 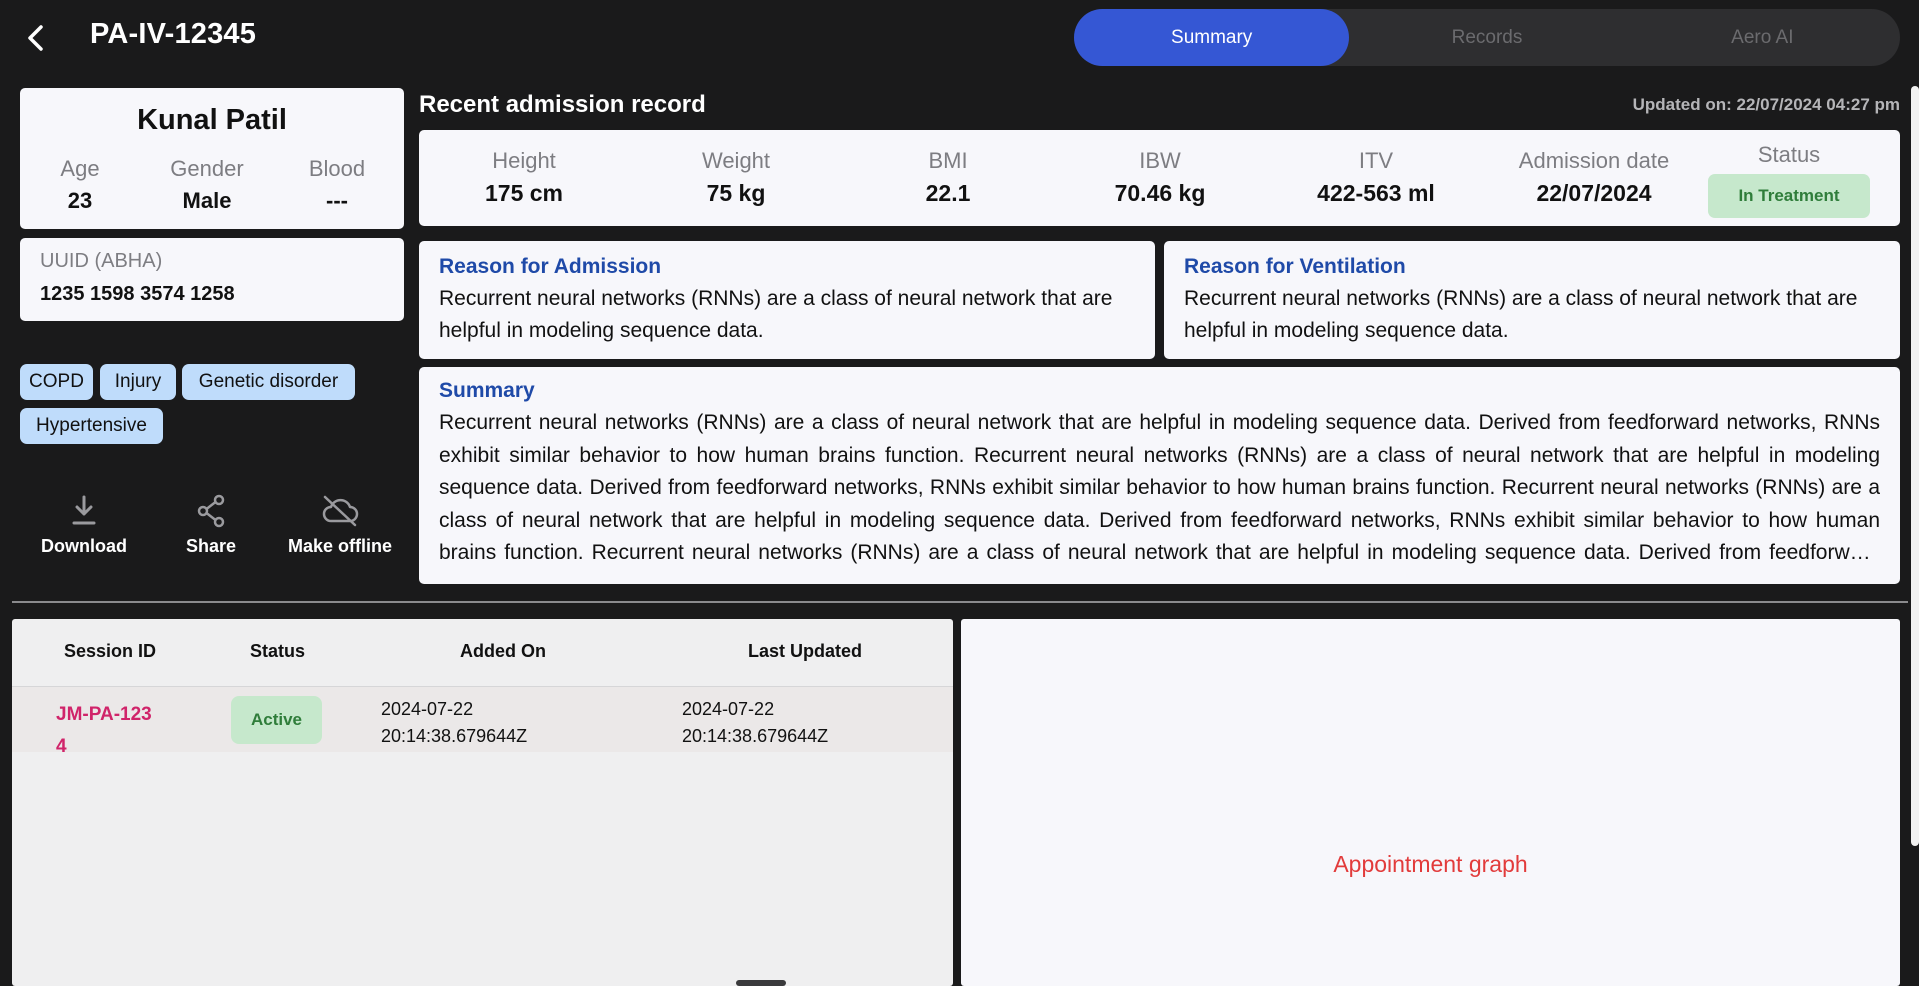 I want to click on back-button, so click(x=36, y=38).